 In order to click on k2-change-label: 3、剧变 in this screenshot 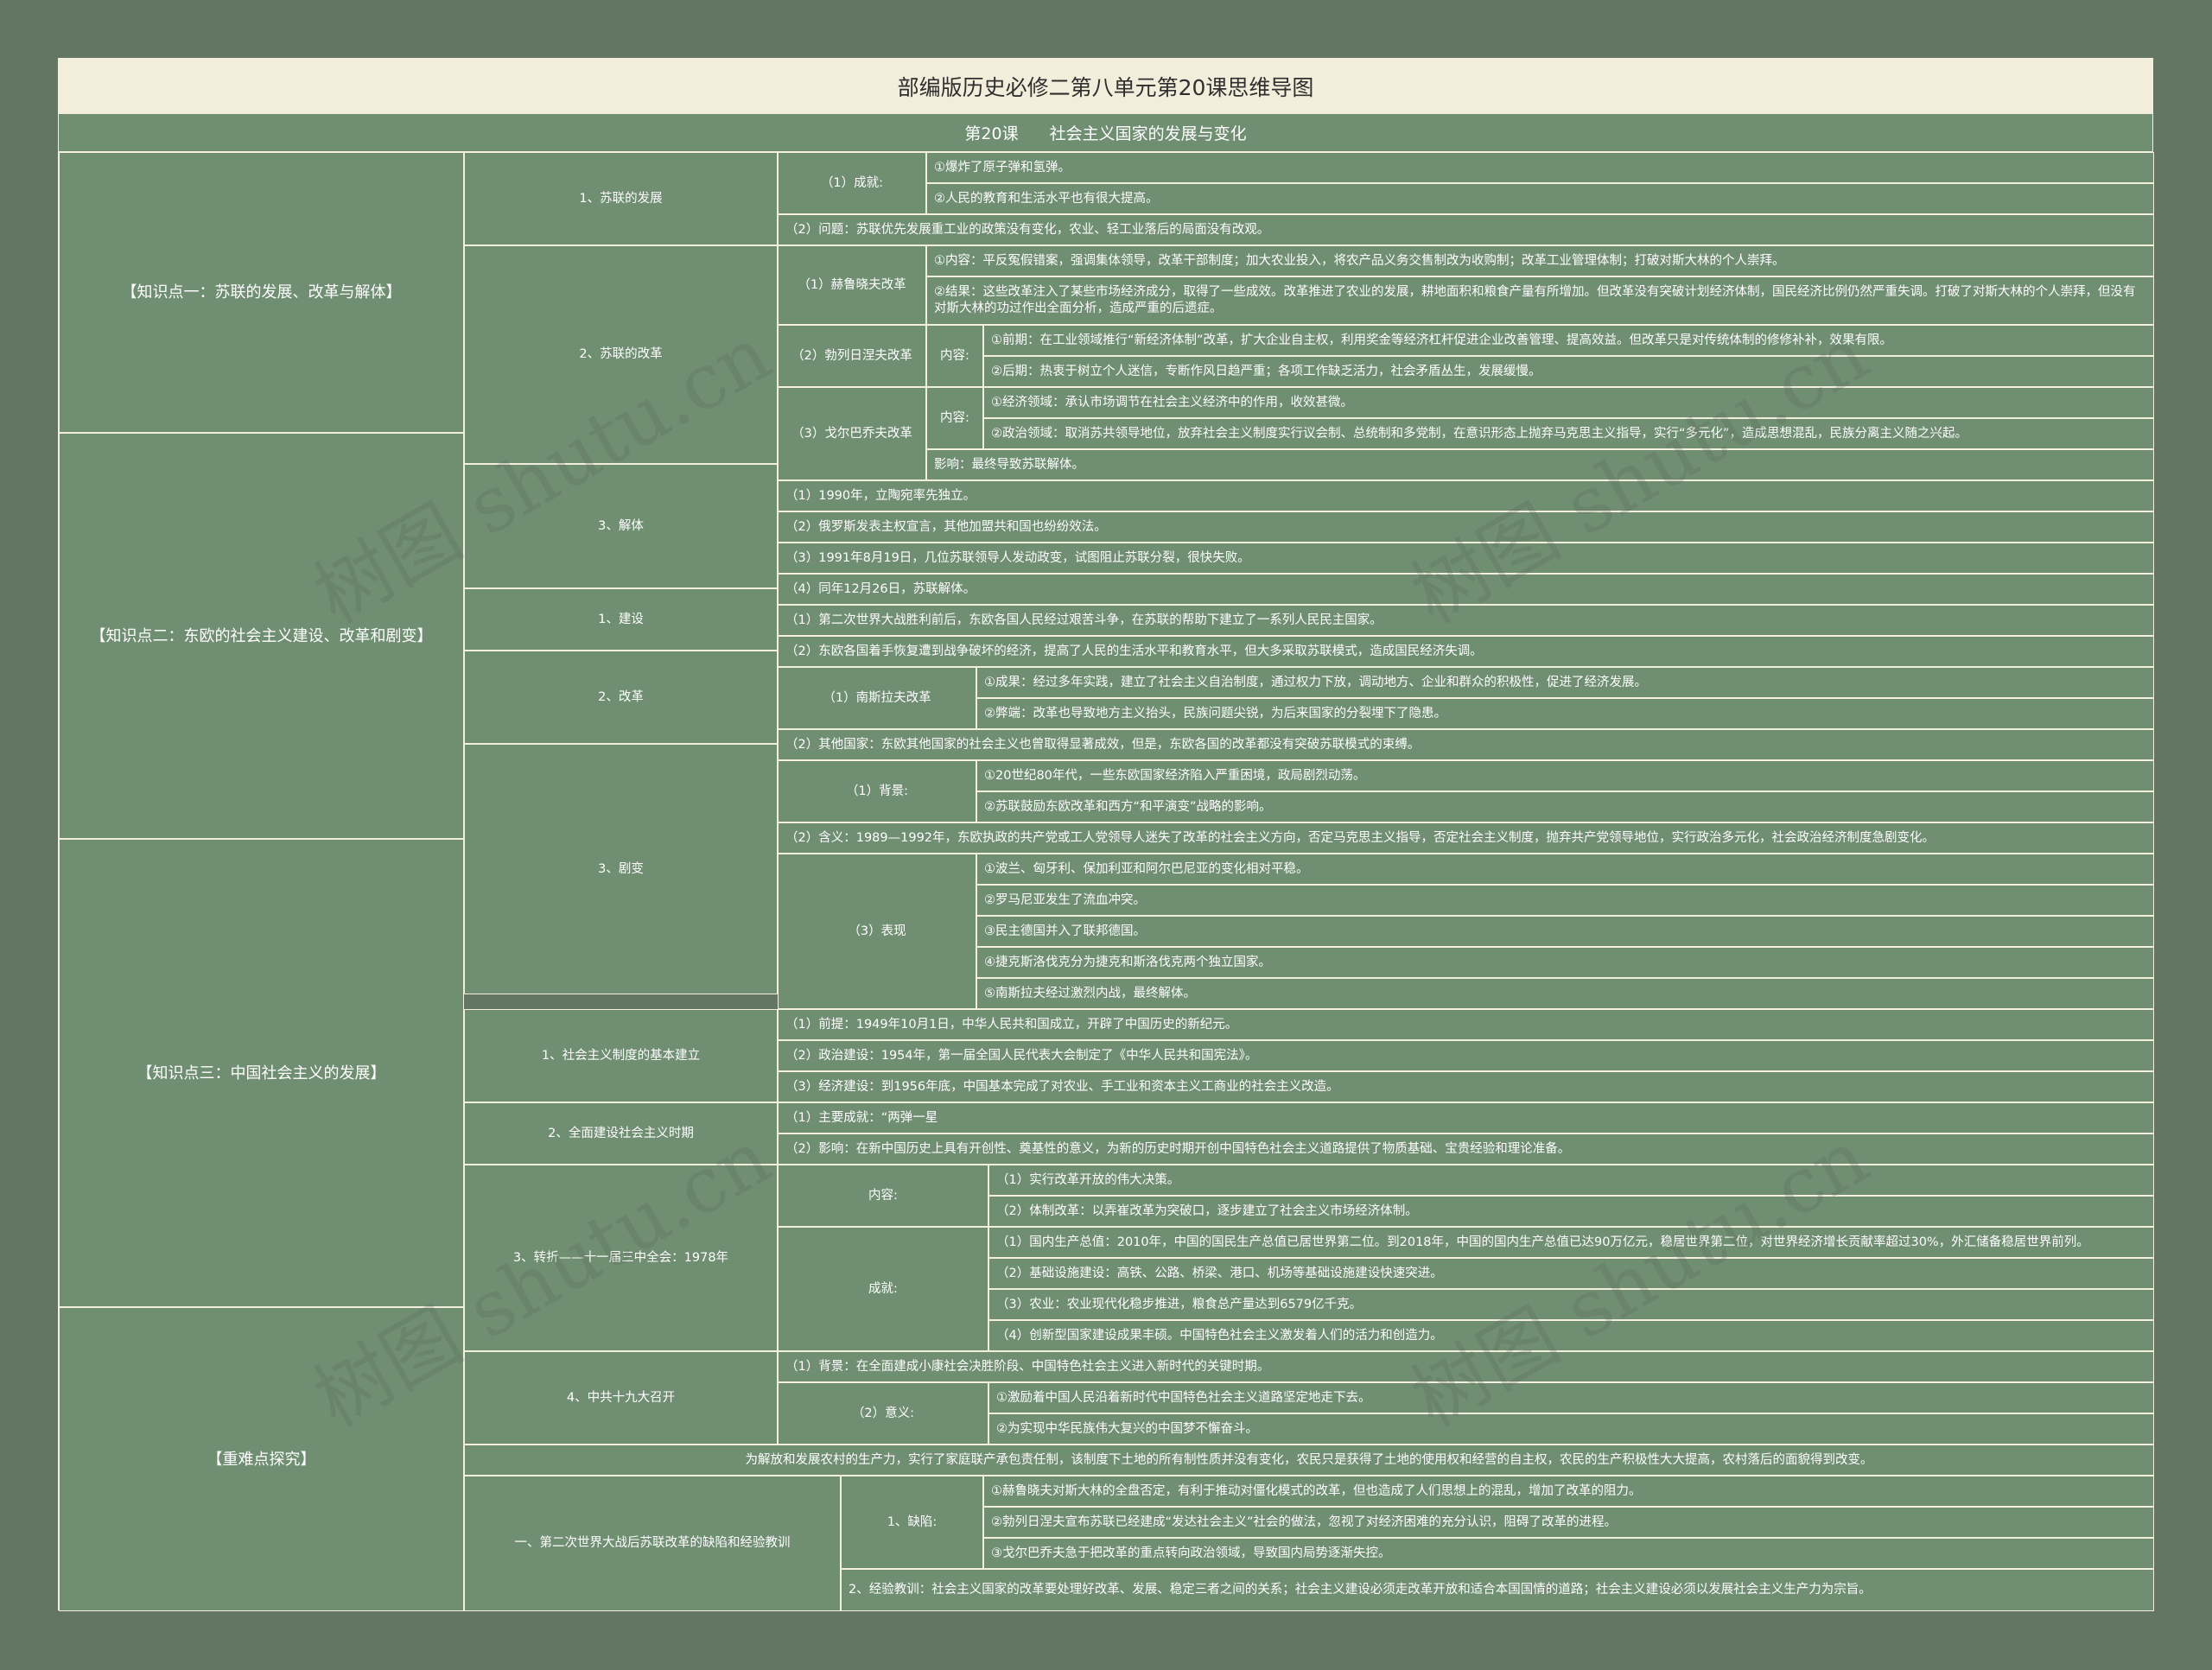, I will do `click(621, 869)`.